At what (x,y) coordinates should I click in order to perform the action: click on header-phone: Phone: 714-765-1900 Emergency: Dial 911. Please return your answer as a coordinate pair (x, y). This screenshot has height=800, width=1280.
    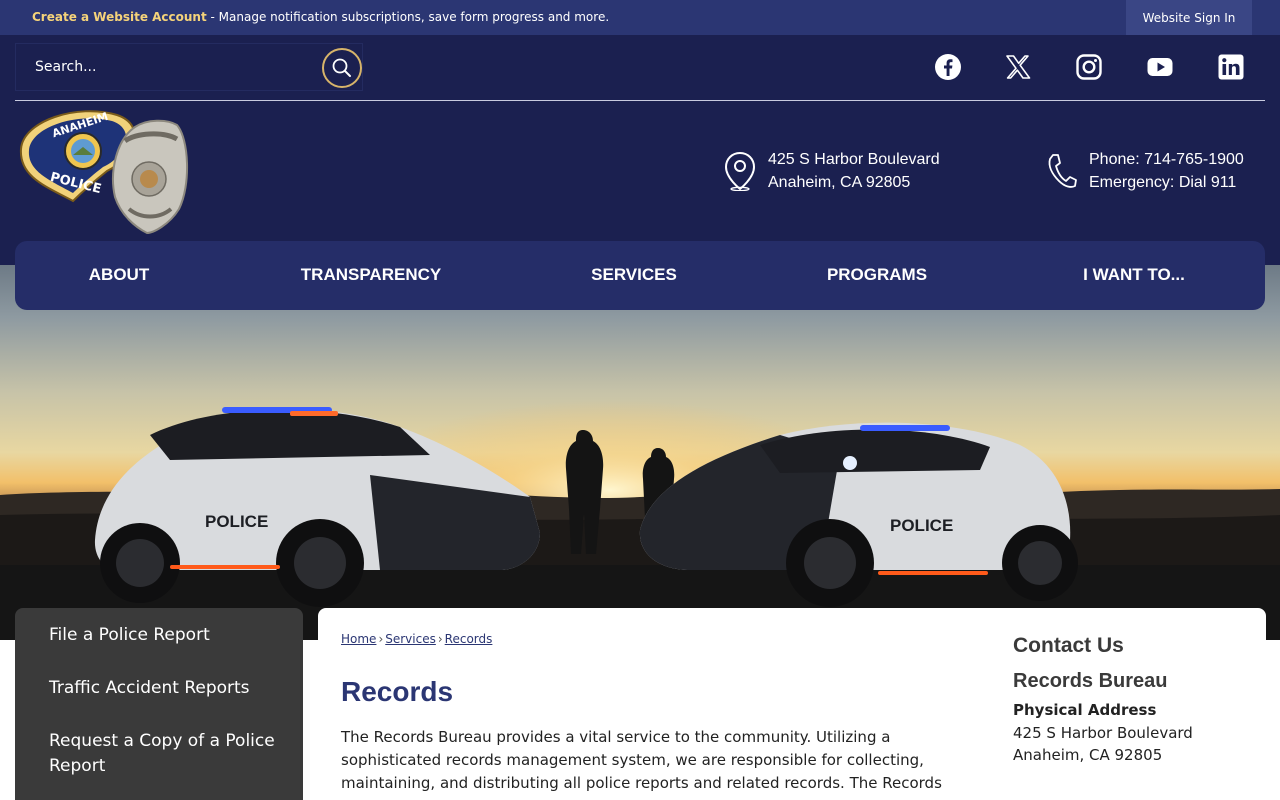
    Looking at the image, I should click on (1166, 171).